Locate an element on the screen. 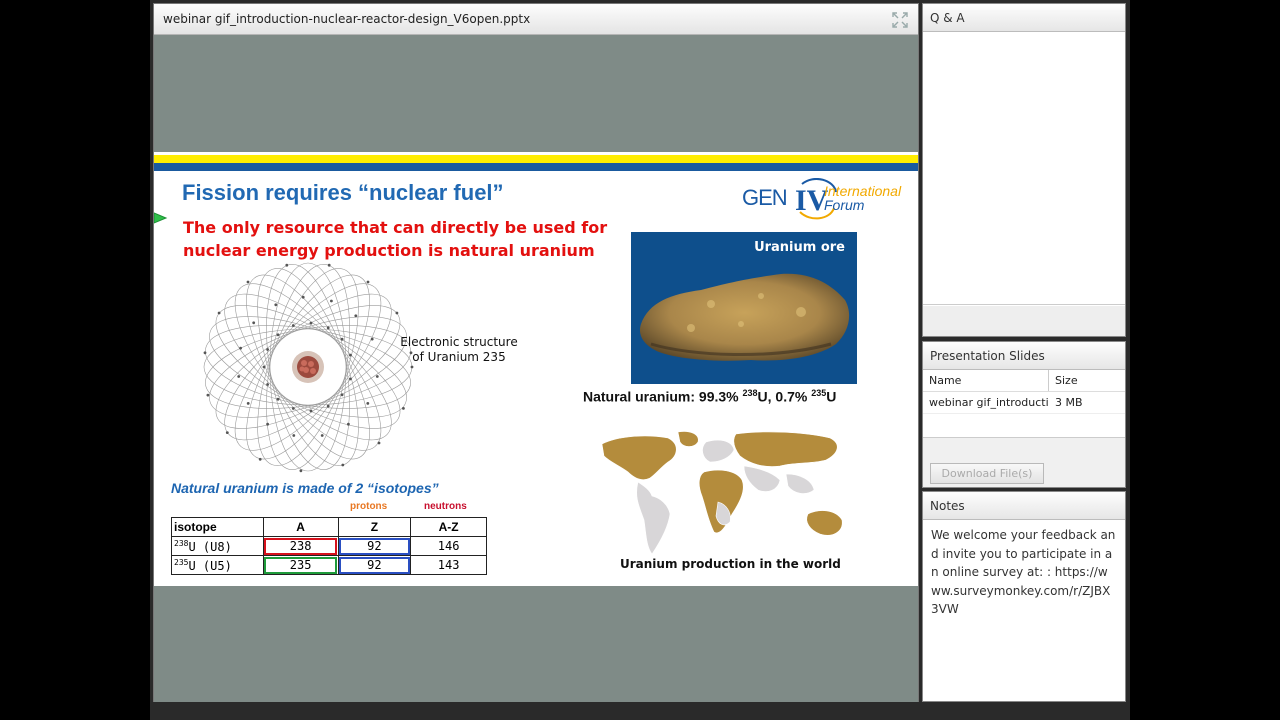 The height and width of the screenshot is (720, 1280). fullscreen-icon is located at coordinates (900, 20).